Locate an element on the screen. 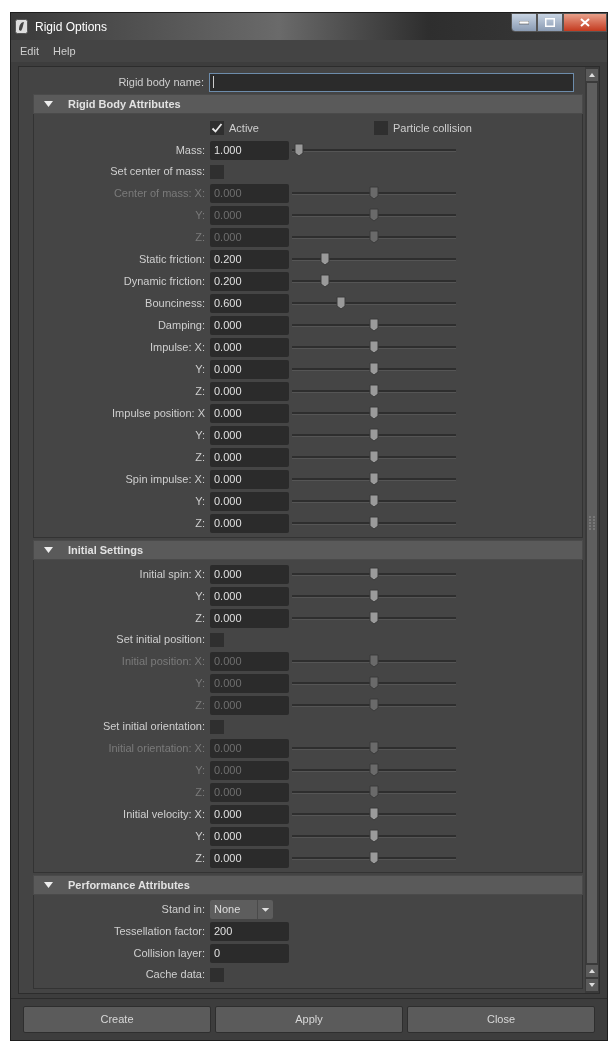  field-label: Set initial orientation: is located at coordinates (153, 727).